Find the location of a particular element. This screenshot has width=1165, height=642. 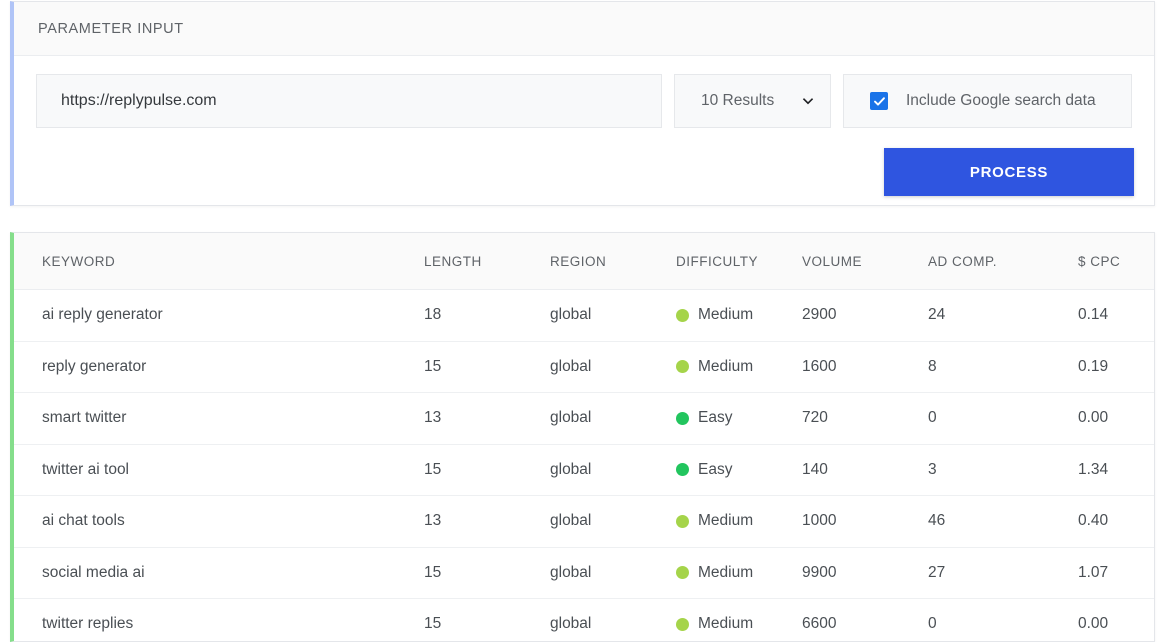

cell-ad-comp: 24 is located at coordinates (1003, 315).